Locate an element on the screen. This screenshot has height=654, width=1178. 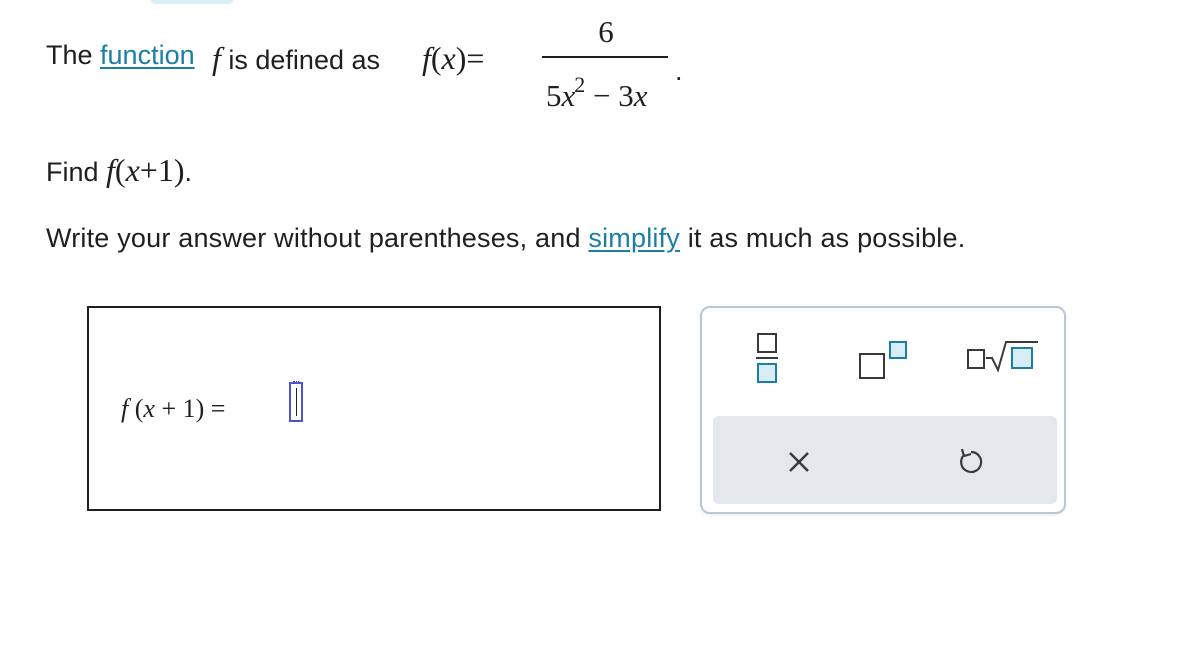
intro-middle: is defined as is located at coordinates (300, 60).